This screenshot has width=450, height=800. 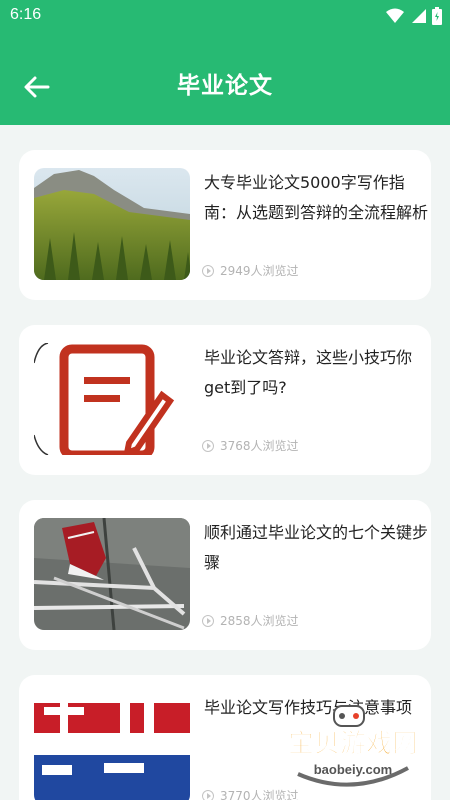 I want to click on watermark-logo: 宝贝游戏网 baobeiy.com, so click(x=353, y=747).